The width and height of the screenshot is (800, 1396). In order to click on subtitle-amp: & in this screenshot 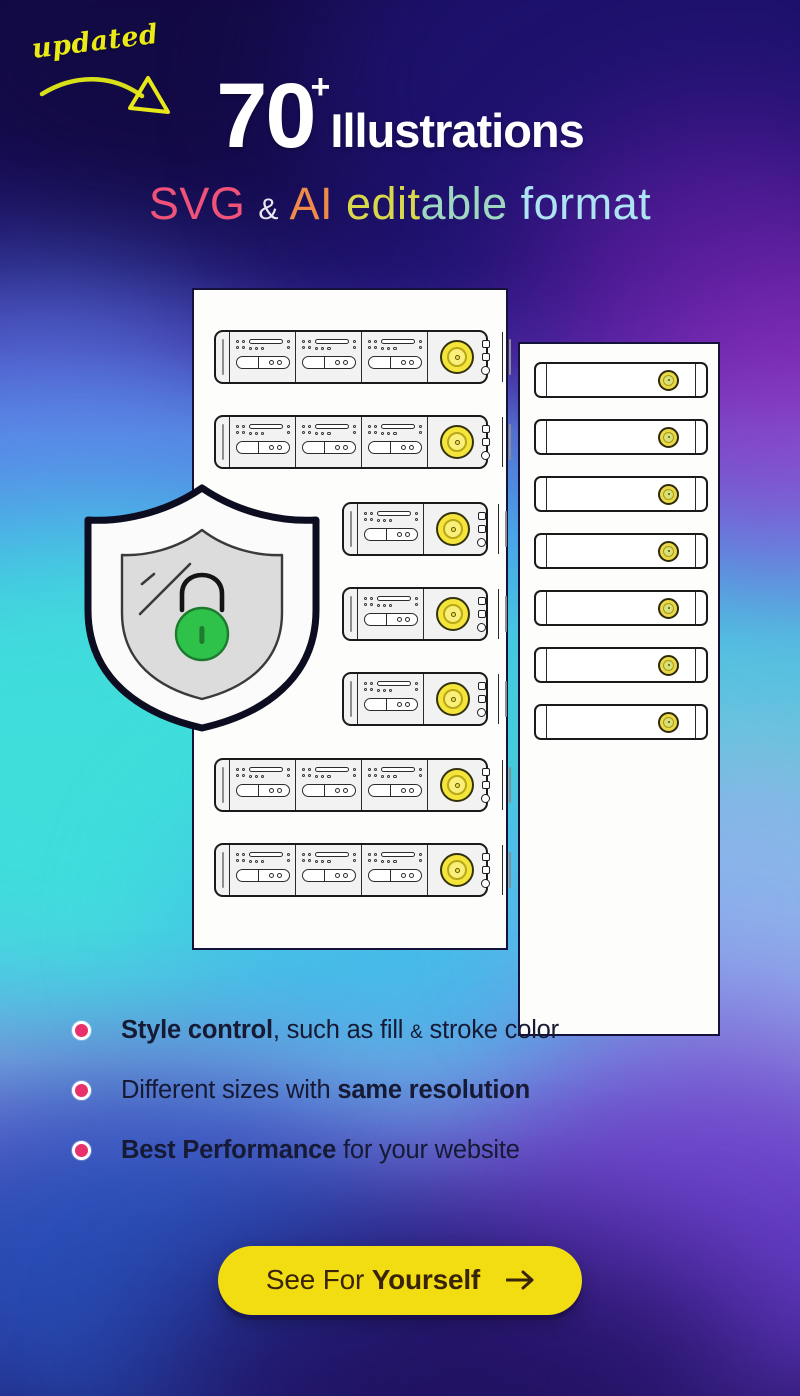, I will do `click(268, 209)`.